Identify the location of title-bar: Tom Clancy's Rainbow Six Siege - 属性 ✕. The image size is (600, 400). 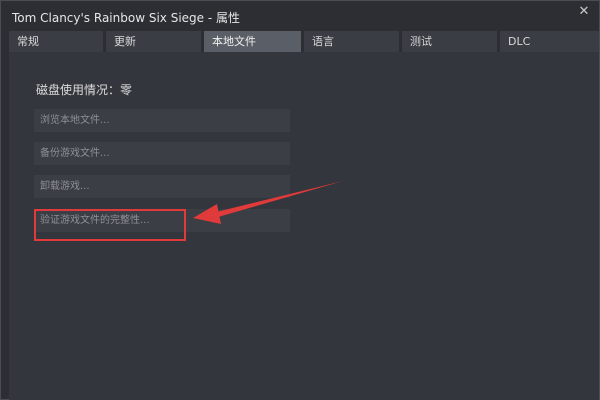
(300, 16).